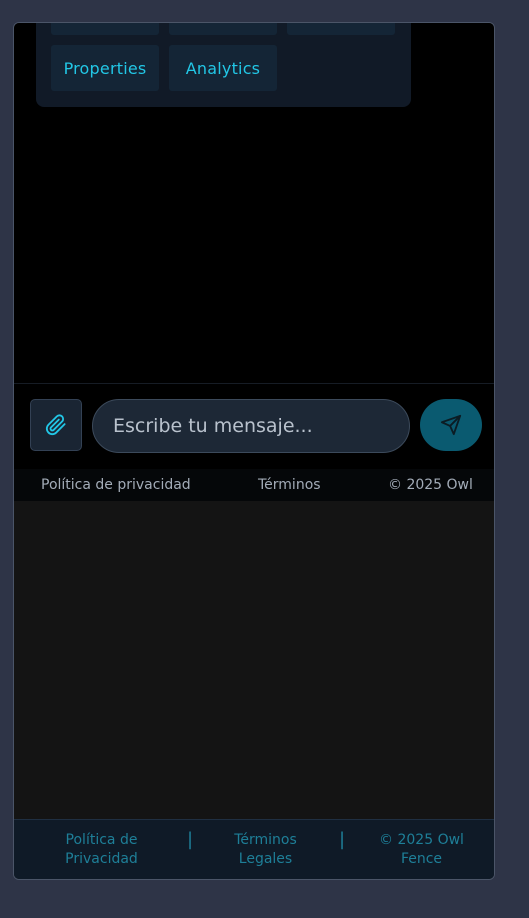 The image size is (529, 918). What do you see at coordinates (105, 68) in the screenshot?
I see `properties-chip: Properties` at bounding box center [105, 68].